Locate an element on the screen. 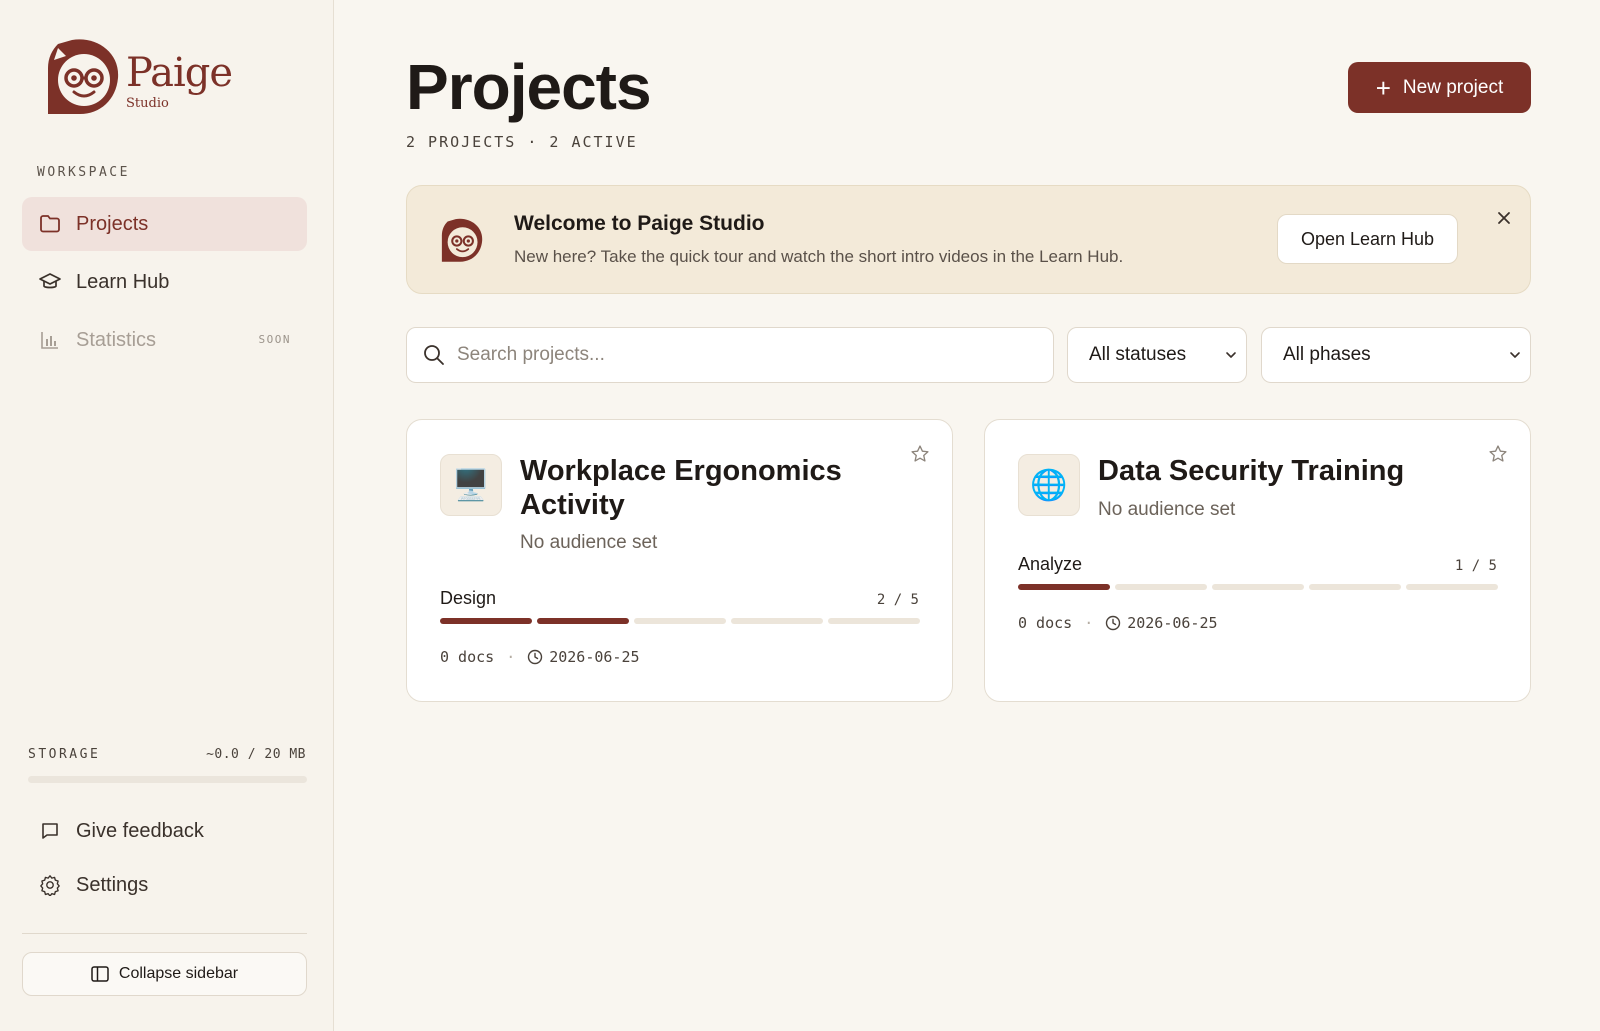 This screenshot has height=1031, width=1600. search-icon is located at coordinates (434, 357).